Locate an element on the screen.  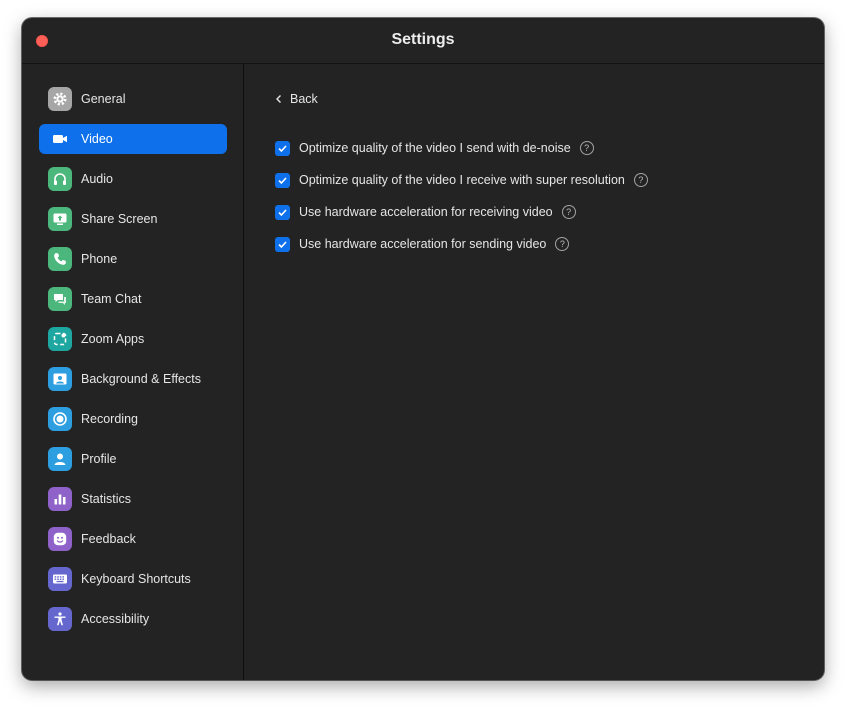
window-title: Settings is located at coordinates (423, 39).